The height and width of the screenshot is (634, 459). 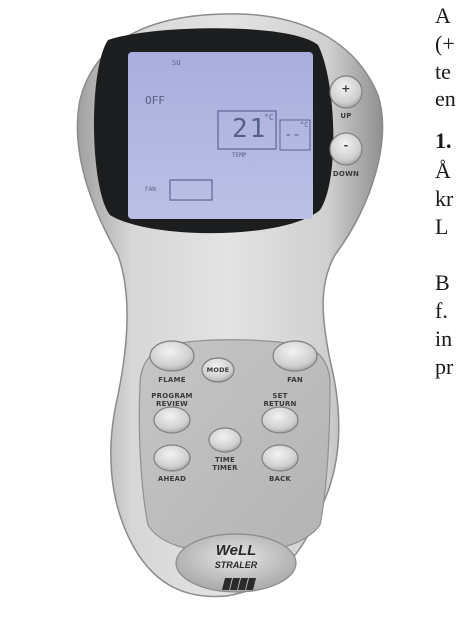 I want to click on brand-logo: WeLL, so click(x=236, y=550).